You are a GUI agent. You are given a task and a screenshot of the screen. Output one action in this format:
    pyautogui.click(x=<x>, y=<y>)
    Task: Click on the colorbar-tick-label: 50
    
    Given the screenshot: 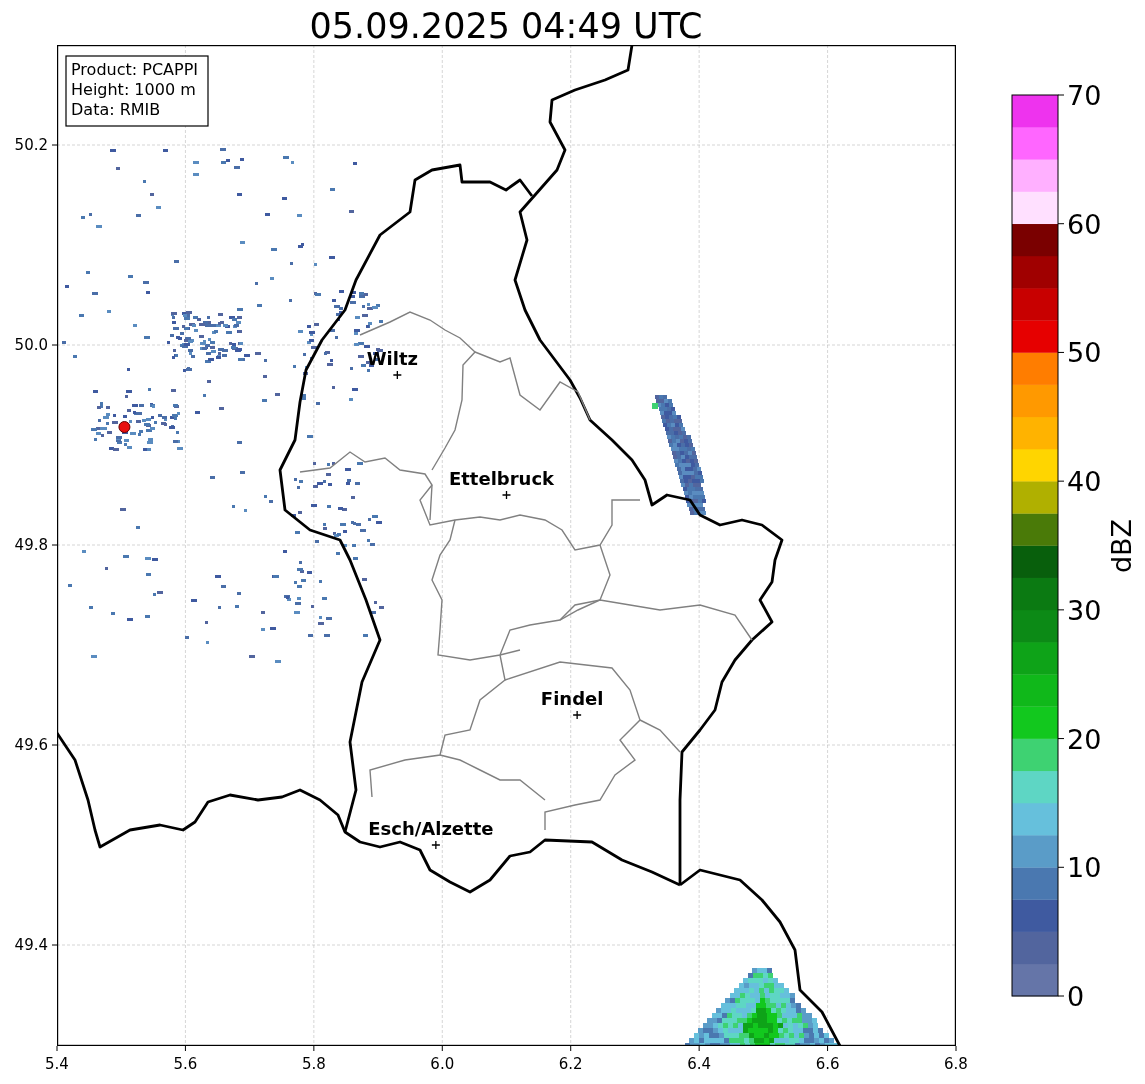 What is the action you would take?
    pyautogui.click(x=1084, y=353)
    